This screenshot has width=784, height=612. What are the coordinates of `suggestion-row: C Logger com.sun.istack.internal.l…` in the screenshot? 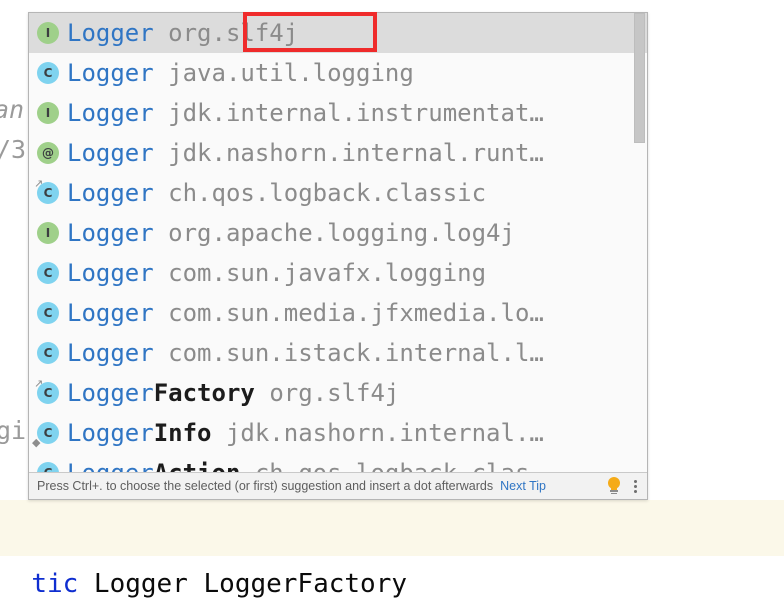 It's located at (338, 353).